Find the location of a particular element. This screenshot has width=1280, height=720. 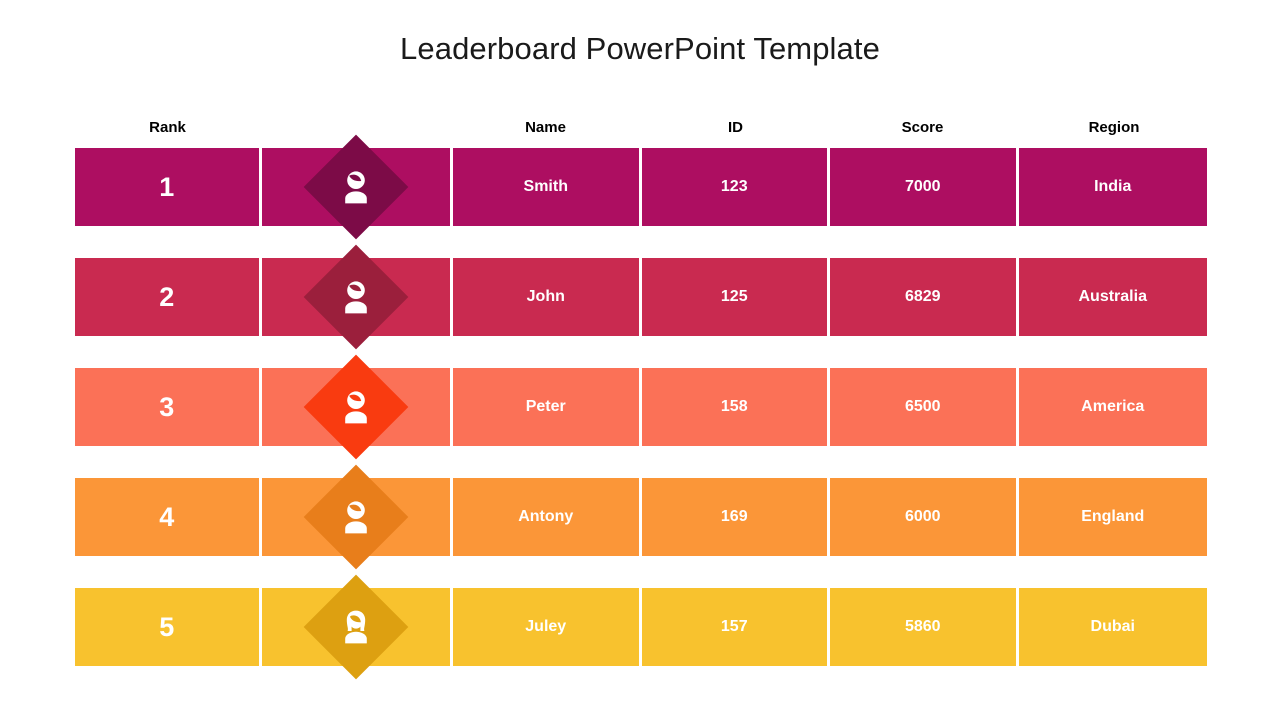

cell-rank: 1 is located at coordinates (167, 187).